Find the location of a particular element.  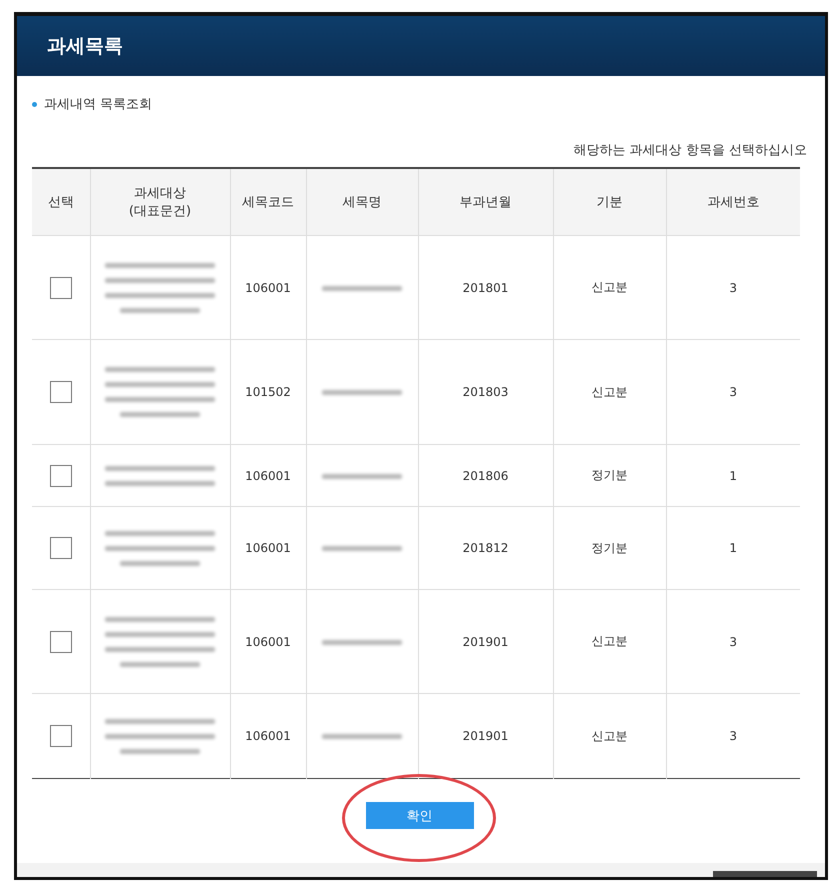

table-cell: 101502 is located at coordinates (268, 392).